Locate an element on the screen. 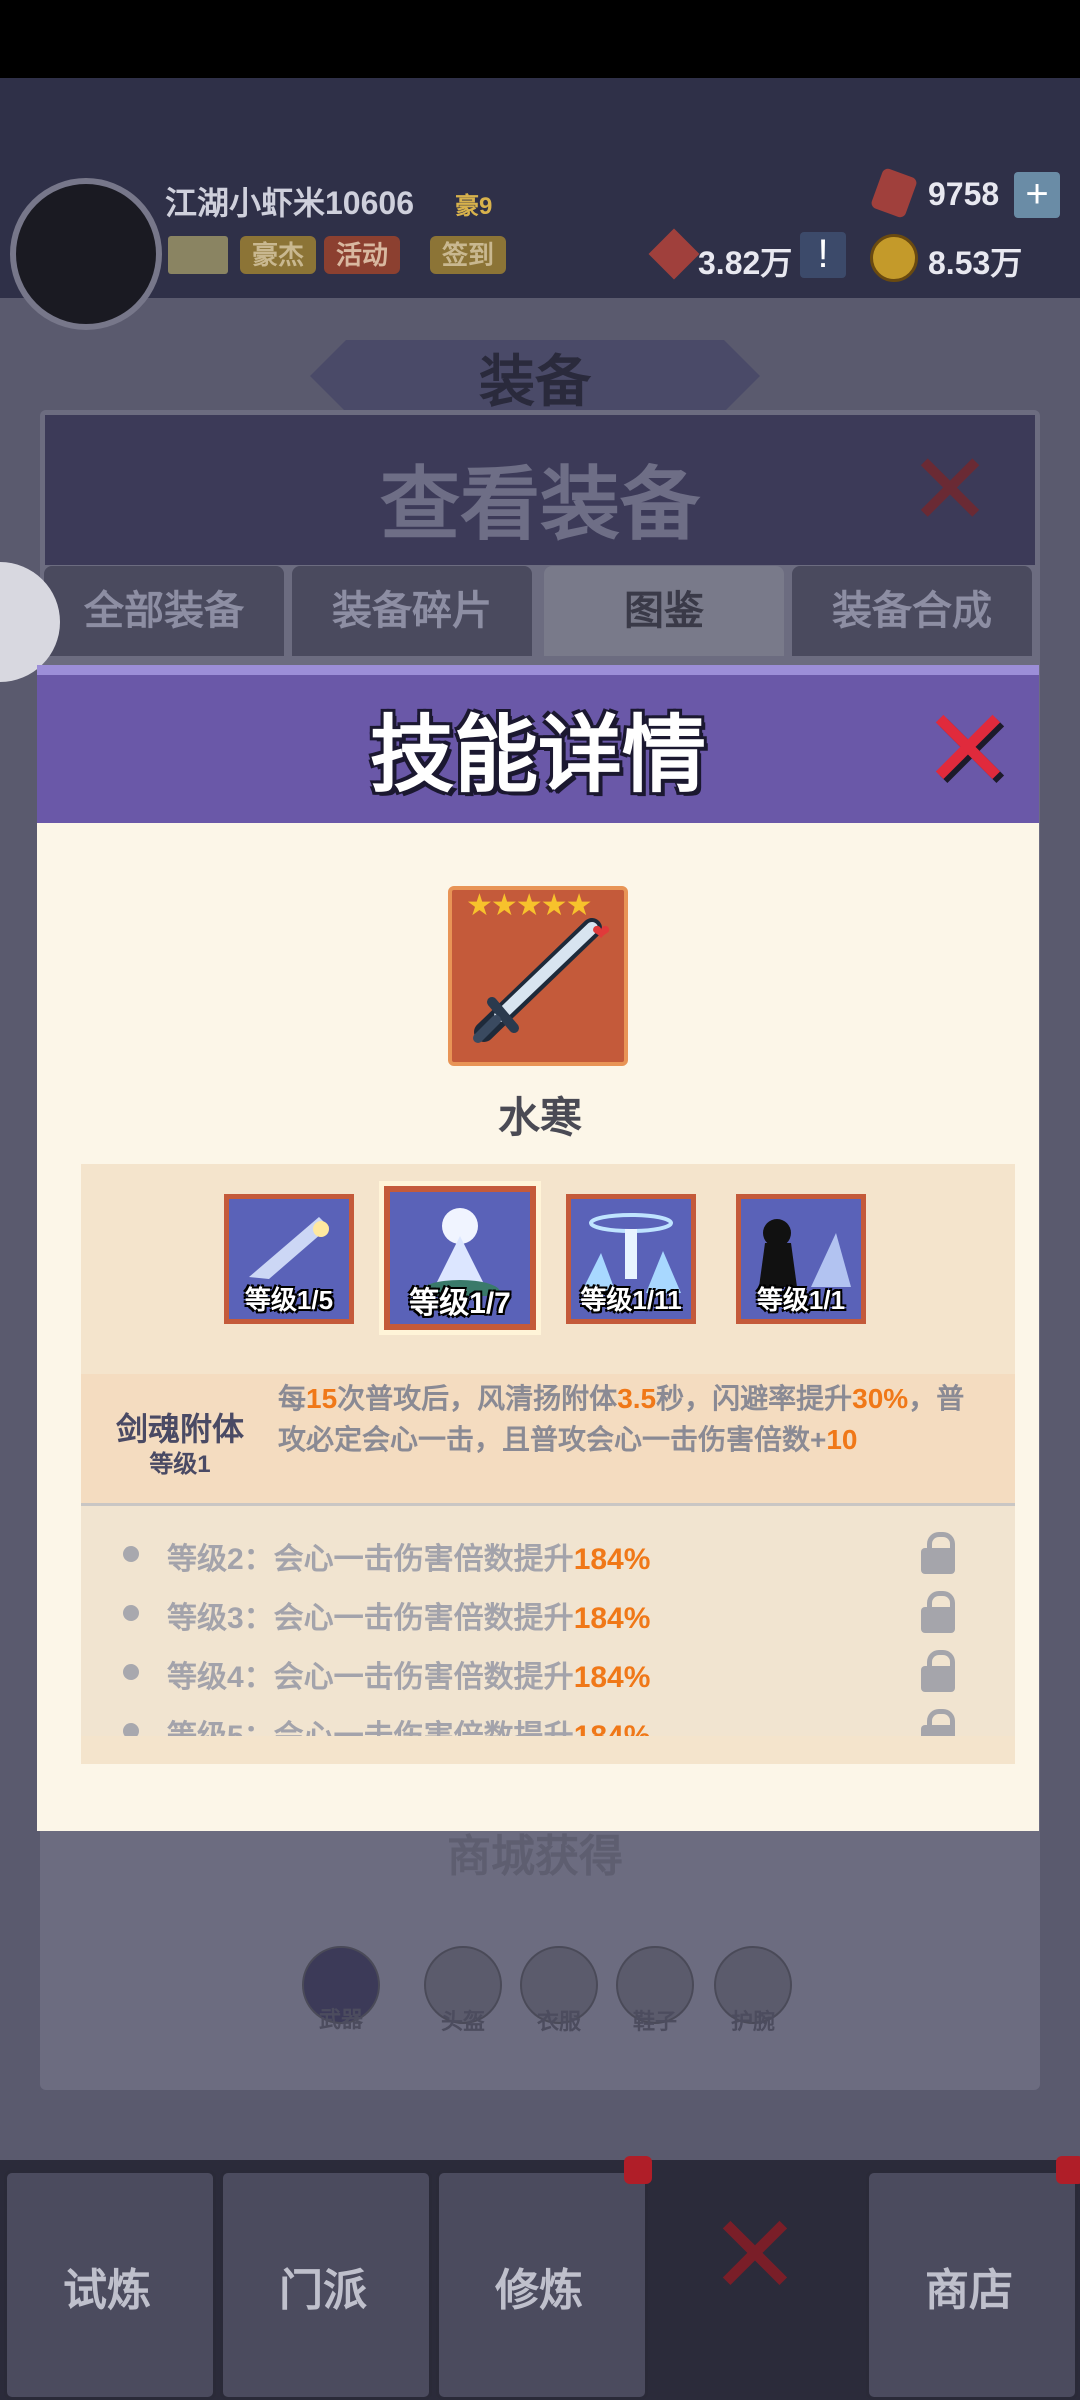  upgrade-text: 等级4：会心一击伤害倍数提升184% is located at coordinates (408, 1674).